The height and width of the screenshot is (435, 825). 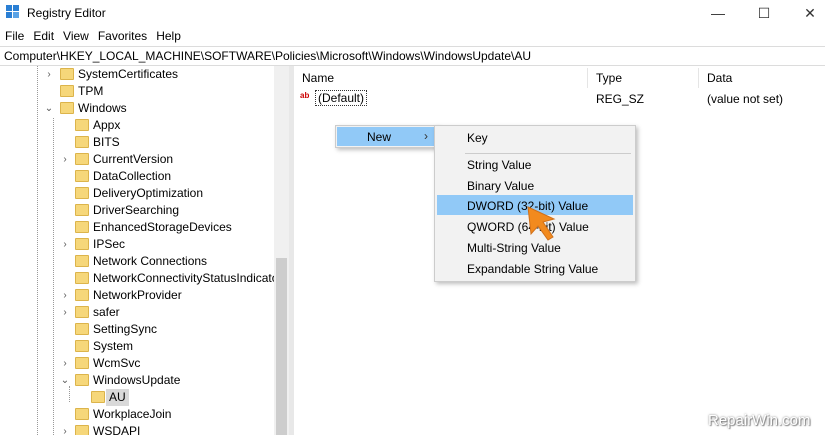 What do you see at coordinates (136, 210) in the screenshot?
I see `tree-item-label: DriverSearching` at bounding box center [136, 210].